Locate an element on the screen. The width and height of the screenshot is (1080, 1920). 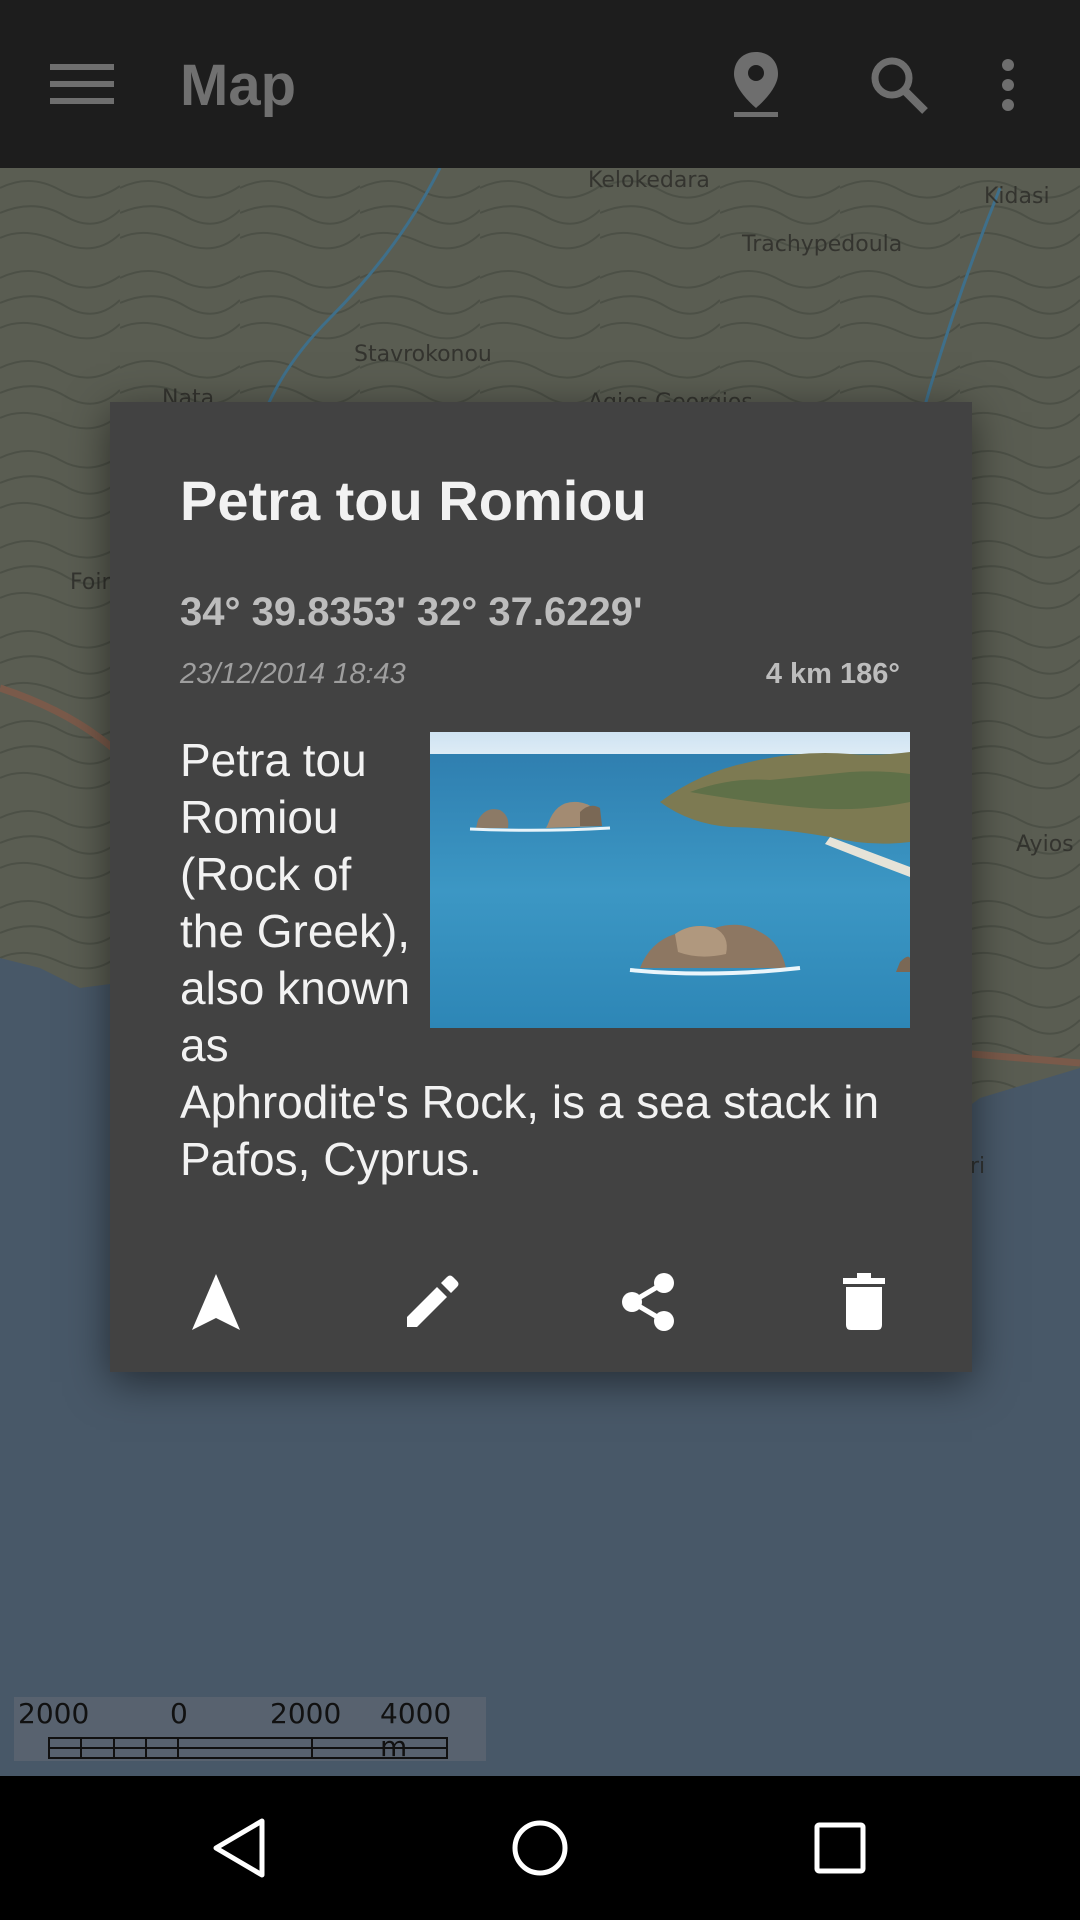
waypoint-date: 23/12/2014 18:43 is located at coordinates (293, 674).